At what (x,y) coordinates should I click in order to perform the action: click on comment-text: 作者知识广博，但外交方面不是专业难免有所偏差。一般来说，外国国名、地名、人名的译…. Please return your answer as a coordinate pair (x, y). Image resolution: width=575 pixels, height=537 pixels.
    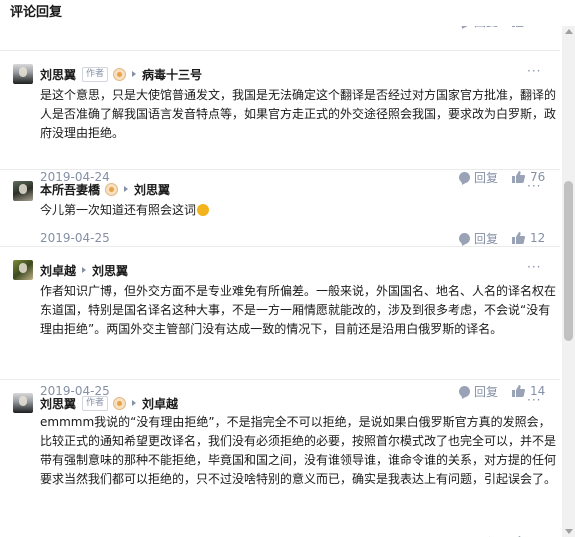
    Looking at the image, I should click on (298, 310).